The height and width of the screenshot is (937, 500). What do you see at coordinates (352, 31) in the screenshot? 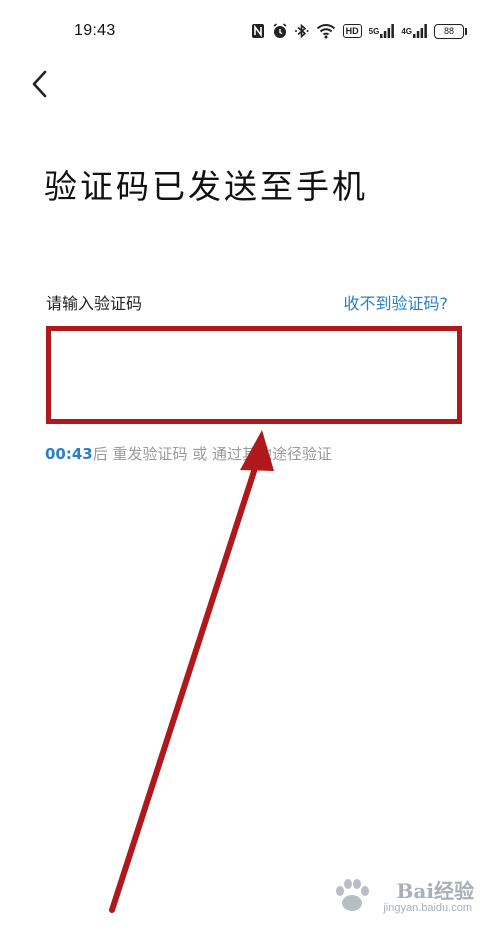
I see `hd-voice-icon: HD` at bounding box center [352, 31].